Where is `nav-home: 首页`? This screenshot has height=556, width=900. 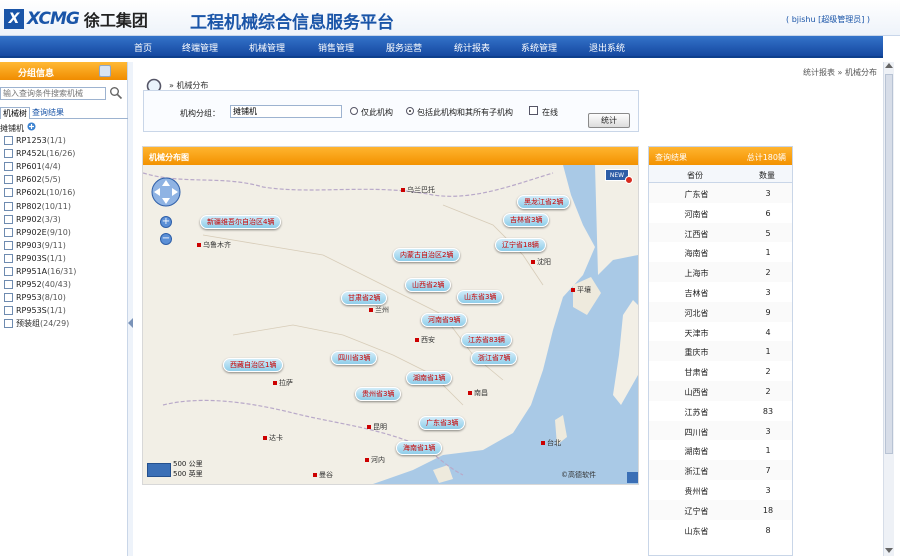 nav-home: 首页 is located at coordinates (143, 47).